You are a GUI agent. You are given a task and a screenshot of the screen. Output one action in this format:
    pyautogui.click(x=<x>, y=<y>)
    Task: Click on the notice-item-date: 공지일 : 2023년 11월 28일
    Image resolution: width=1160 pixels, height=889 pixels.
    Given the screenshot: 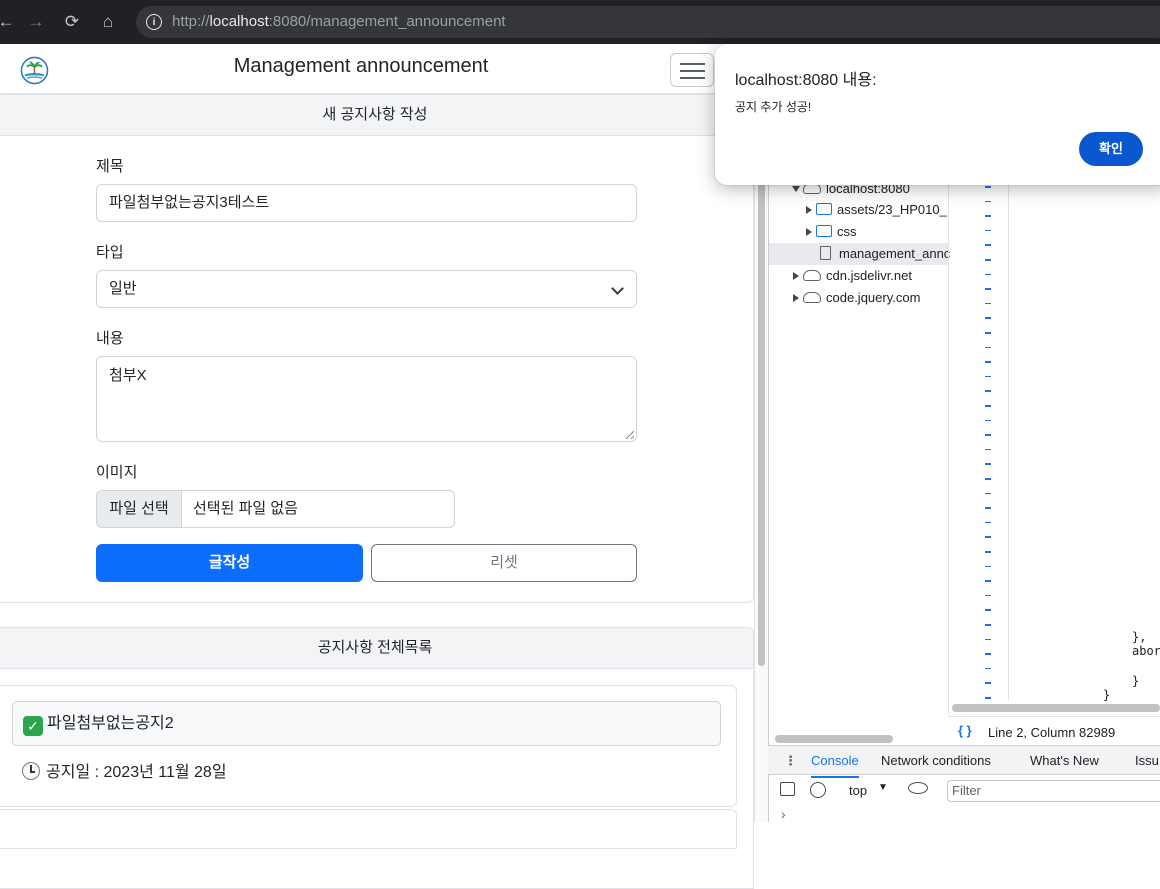 What is the action you would take?
    pyautogui.click(x=124, y=770)
    